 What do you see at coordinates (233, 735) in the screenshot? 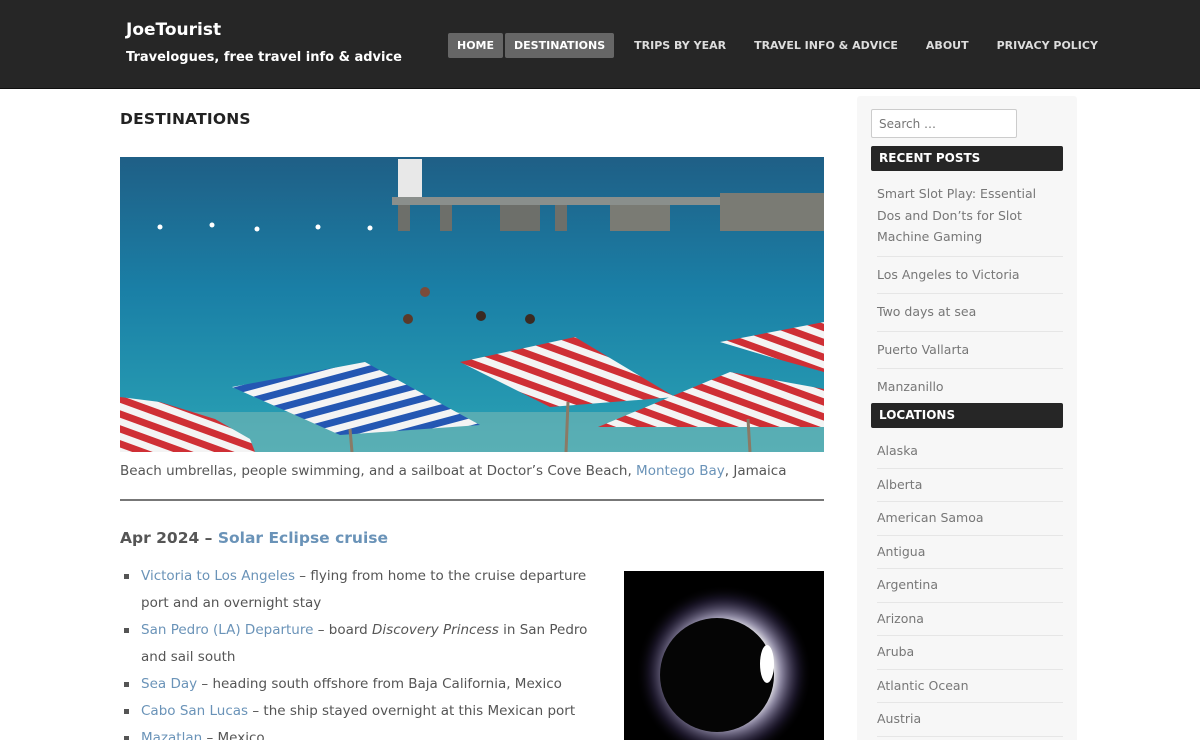
I see `trip-desc: – Mexico` at bounding box center [233, 735].